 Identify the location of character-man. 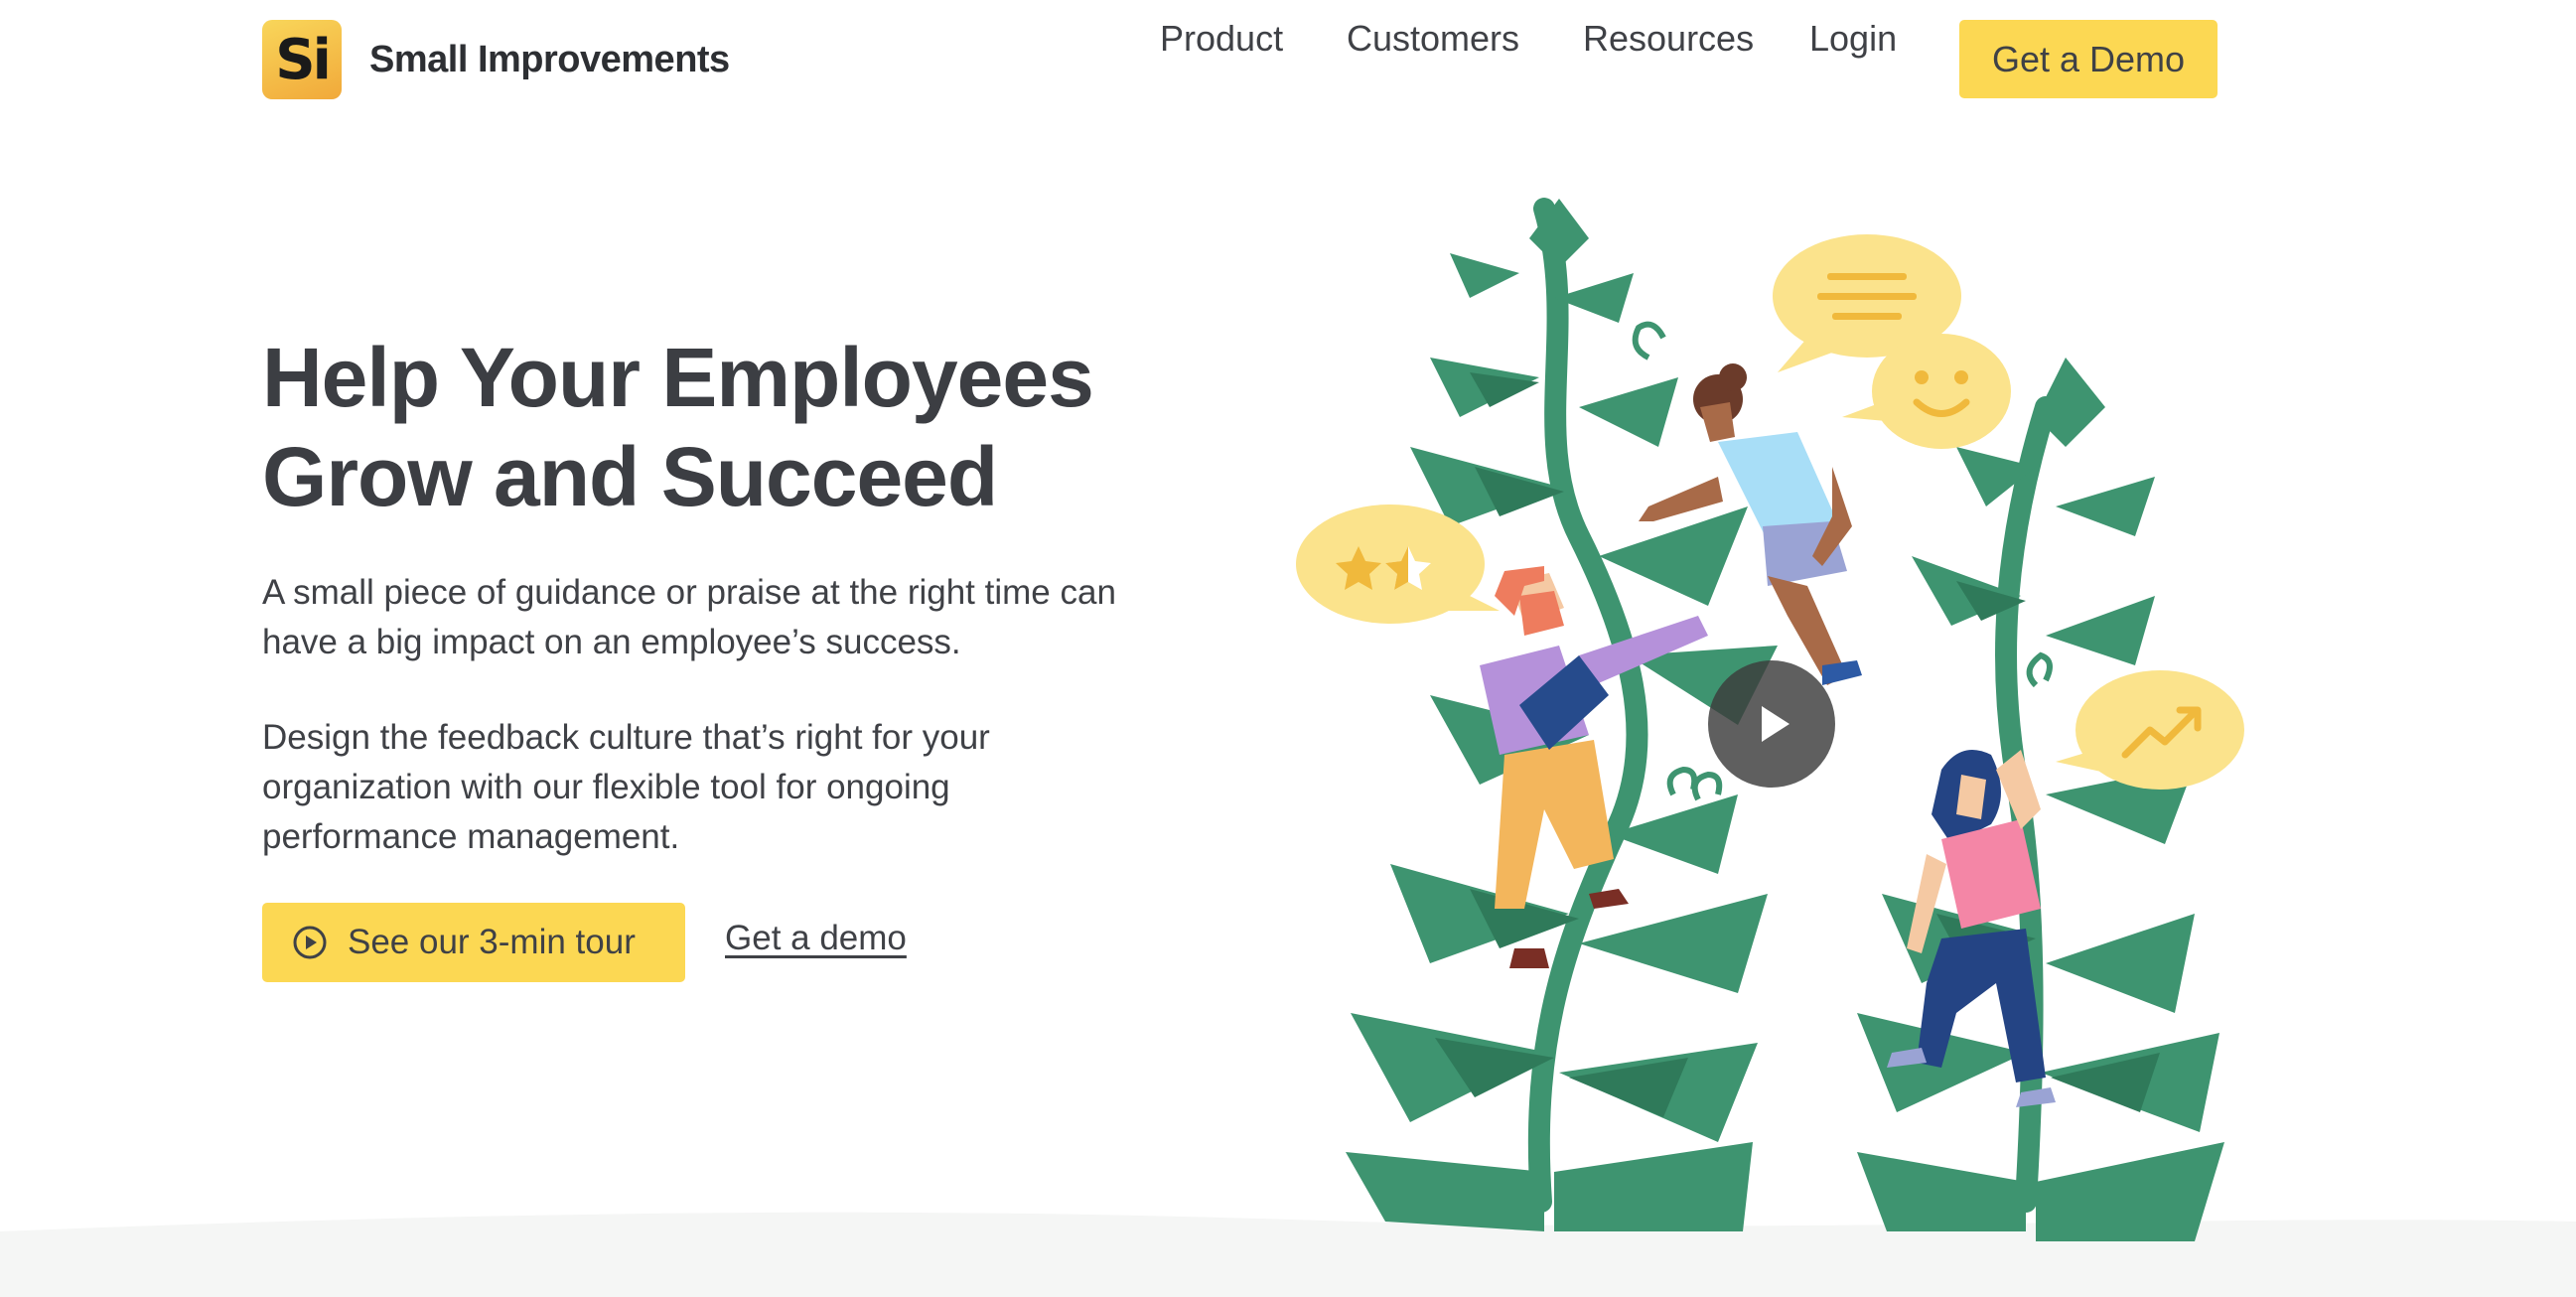
(1594, 767).